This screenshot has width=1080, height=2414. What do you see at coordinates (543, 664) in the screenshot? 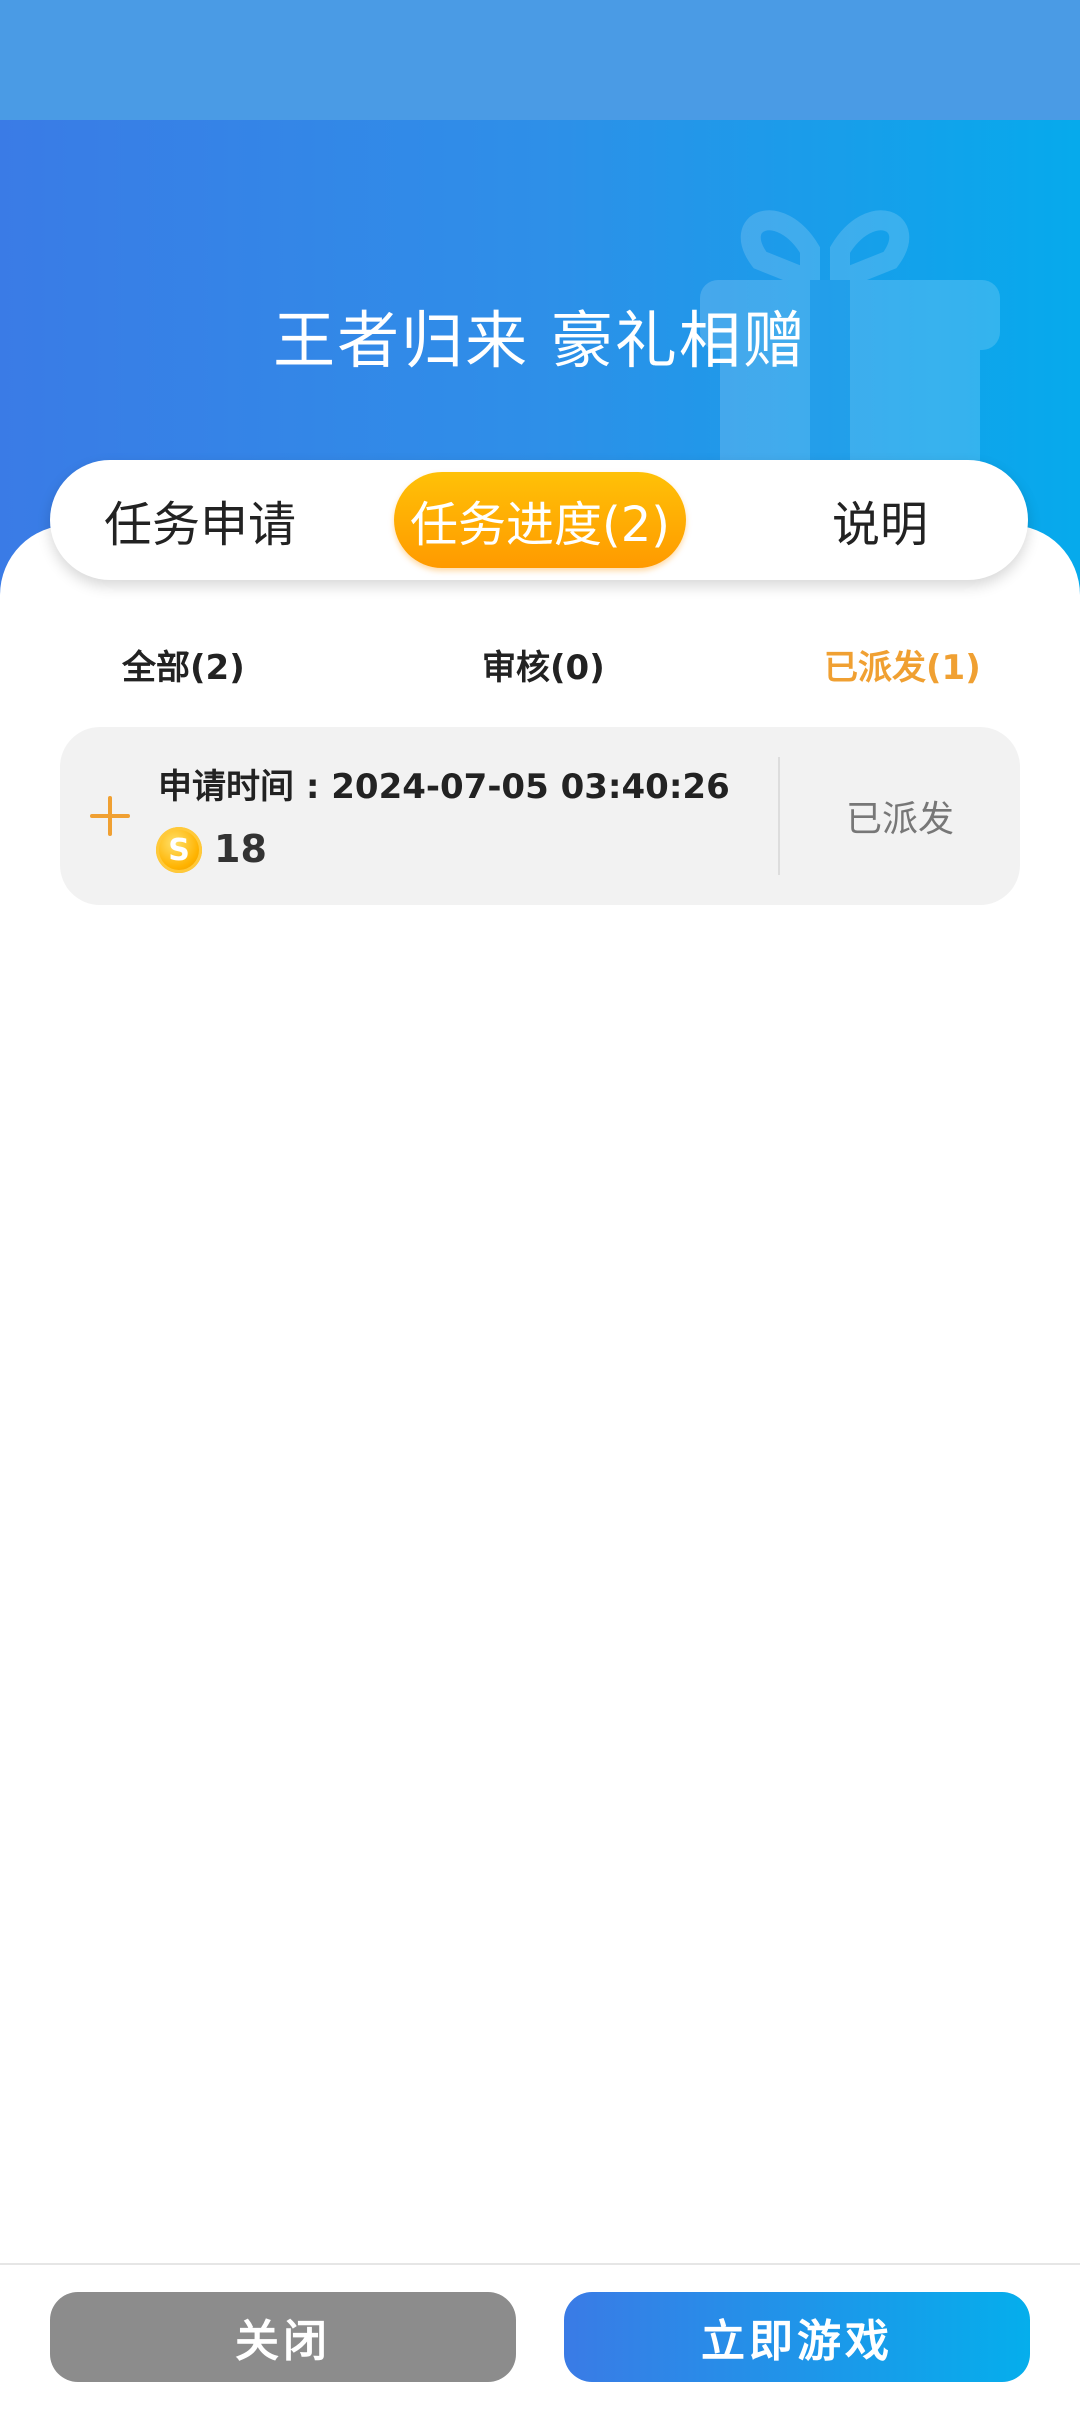
I see `filter-review: 审核(0)` at bounding box center [543, 664].